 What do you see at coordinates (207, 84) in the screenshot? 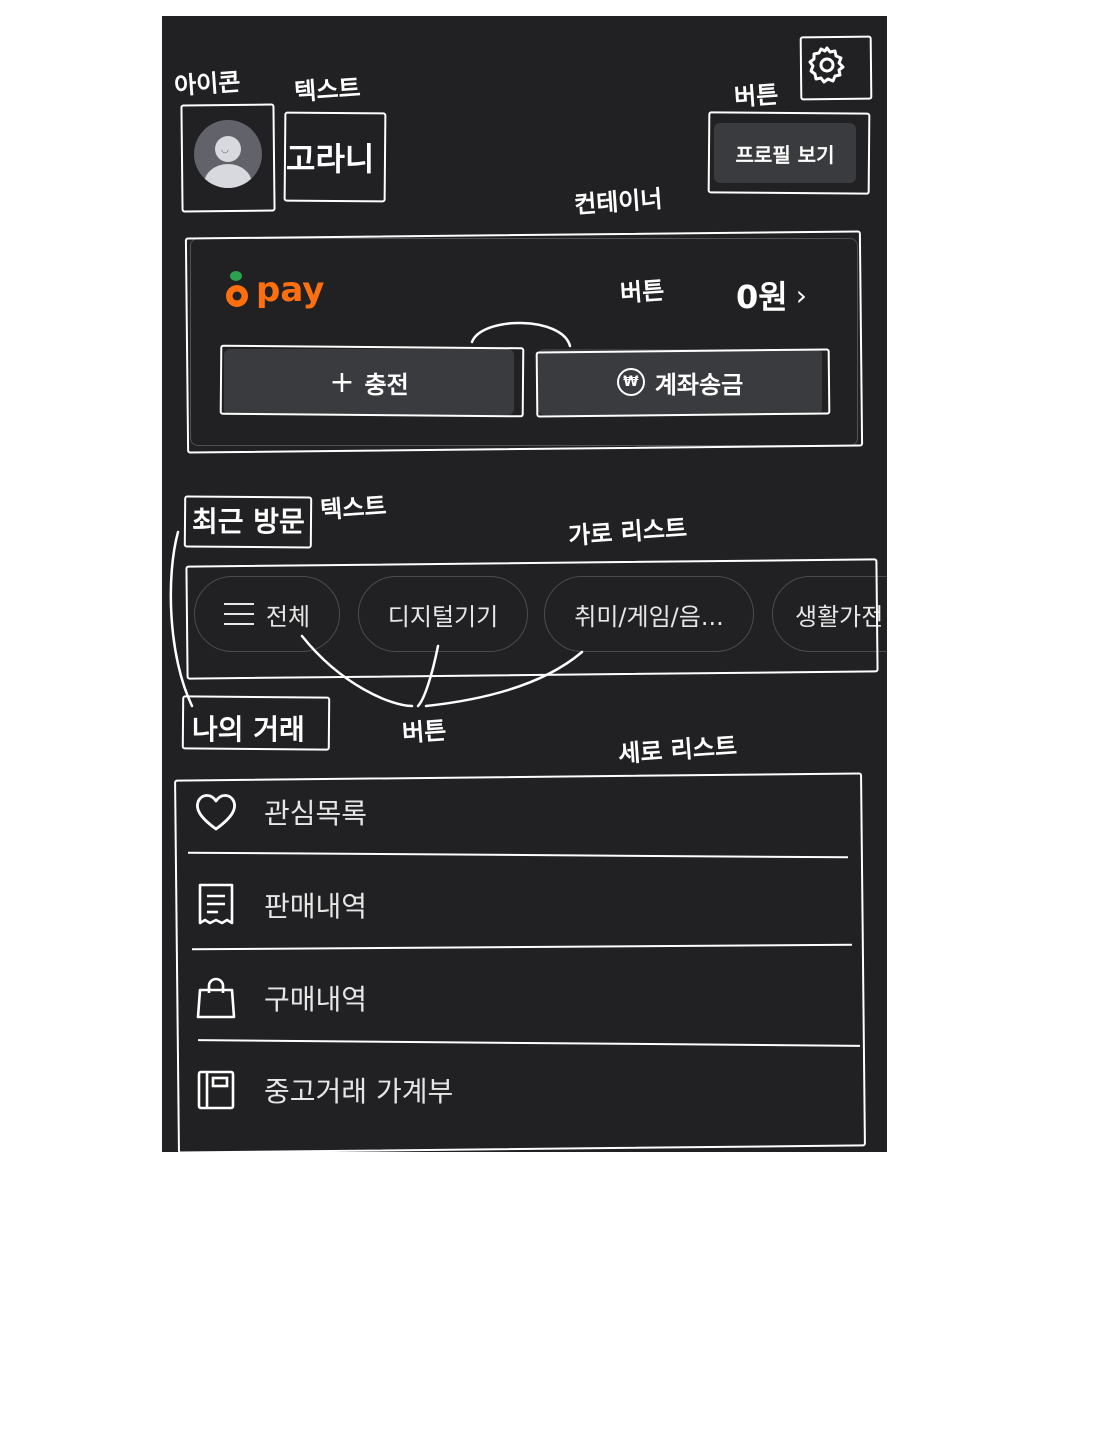
I see `annotation-label: 아이콘` at bounding box center [207, 84].